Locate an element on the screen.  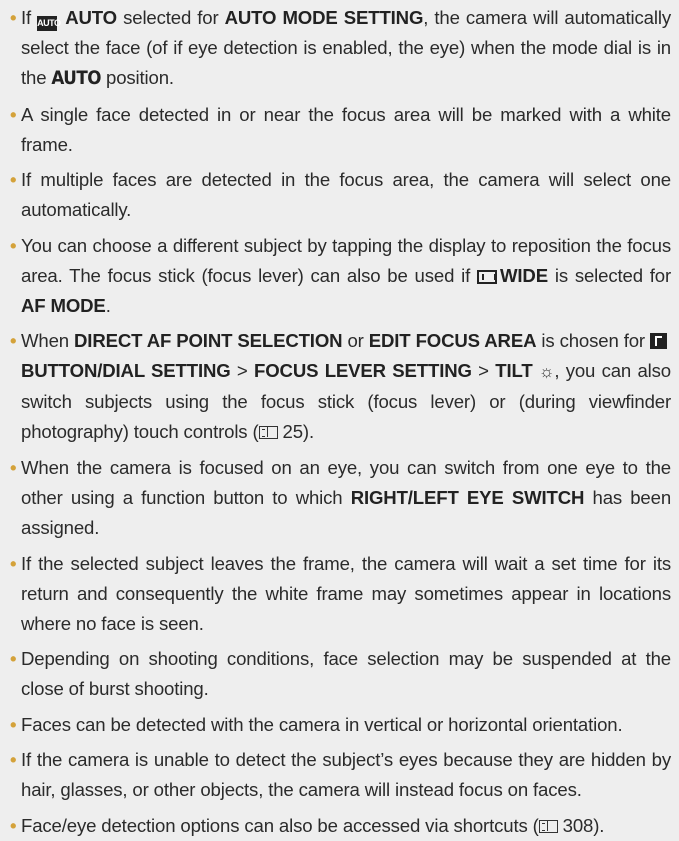
note-text: or is located at coordinates (355, 341).